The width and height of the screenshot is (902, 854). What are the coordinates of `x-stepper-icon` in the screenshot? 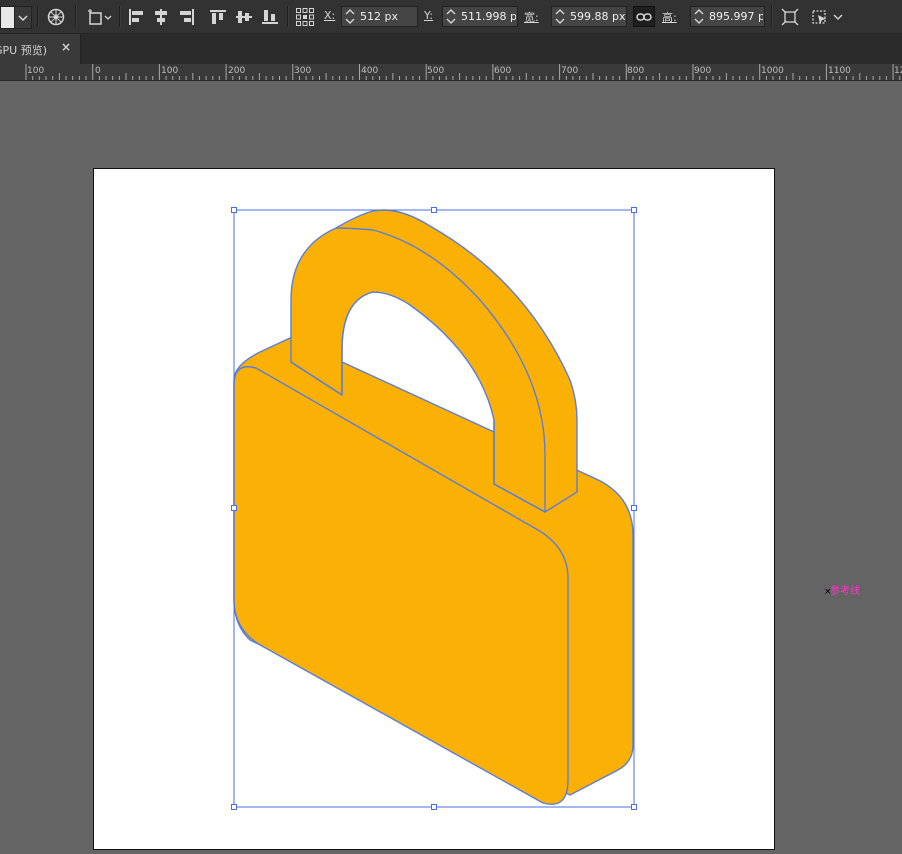 It's located at (350, 16).